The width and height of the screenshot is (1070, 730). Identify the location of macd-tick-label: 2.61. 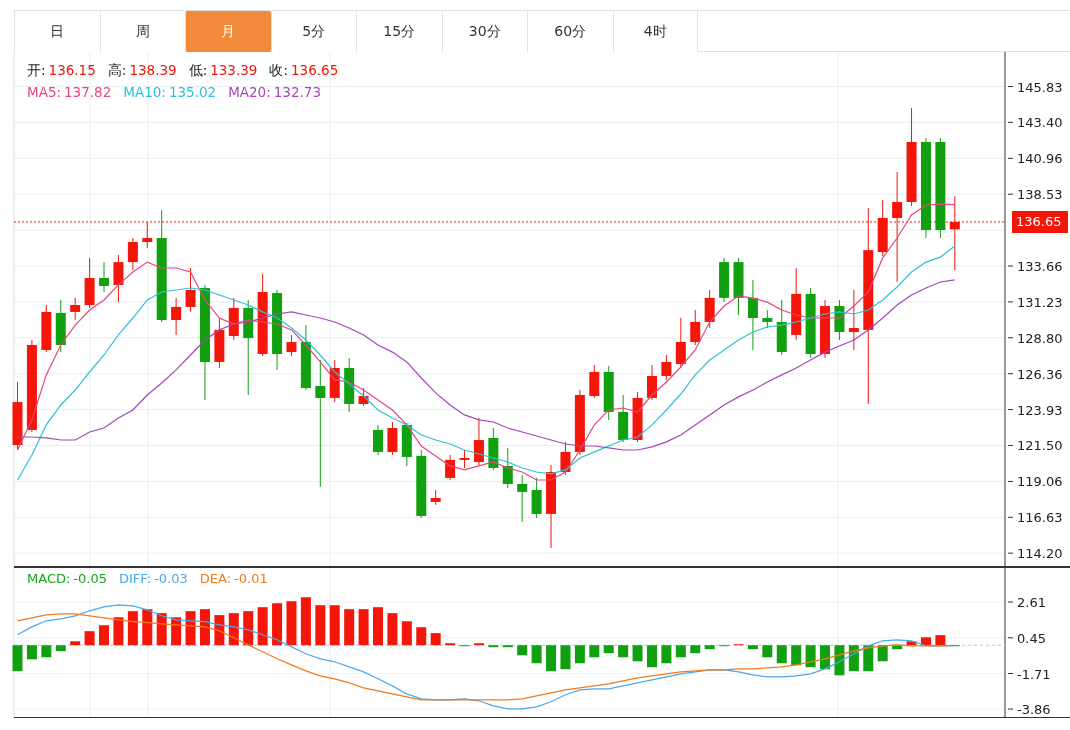
(1031, 603).